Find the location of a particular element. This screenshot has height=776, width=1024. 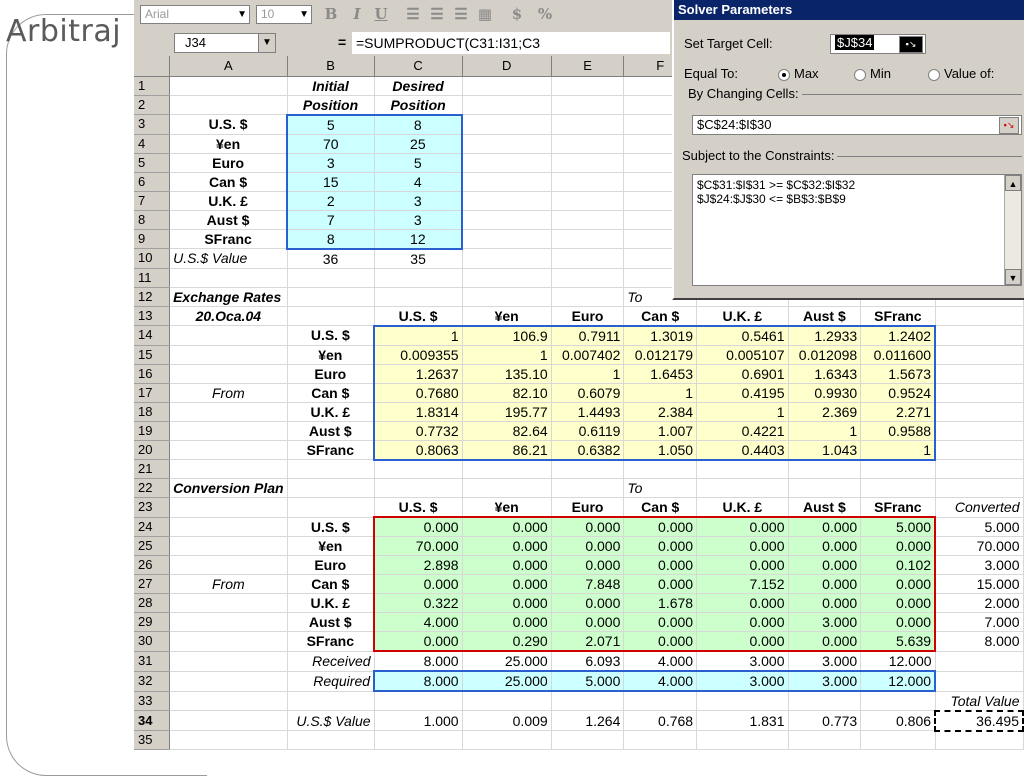

cell: 0.009355 is located at coordinates (418, 355).